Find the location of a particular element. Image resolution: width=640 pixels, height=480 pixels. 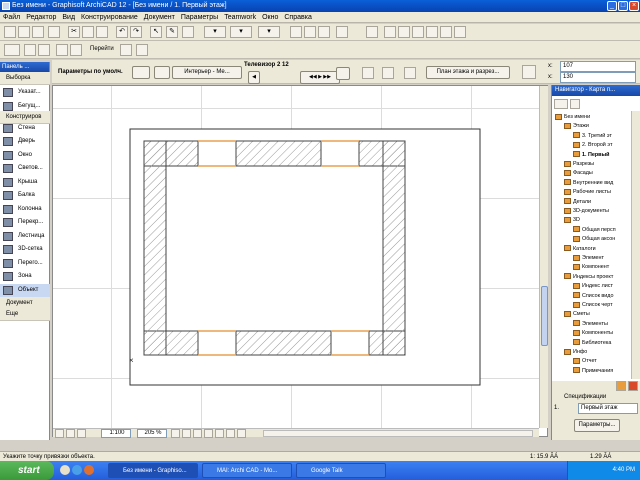

toolbox-group-selection: Выборка is located at coordinates (25, 78).